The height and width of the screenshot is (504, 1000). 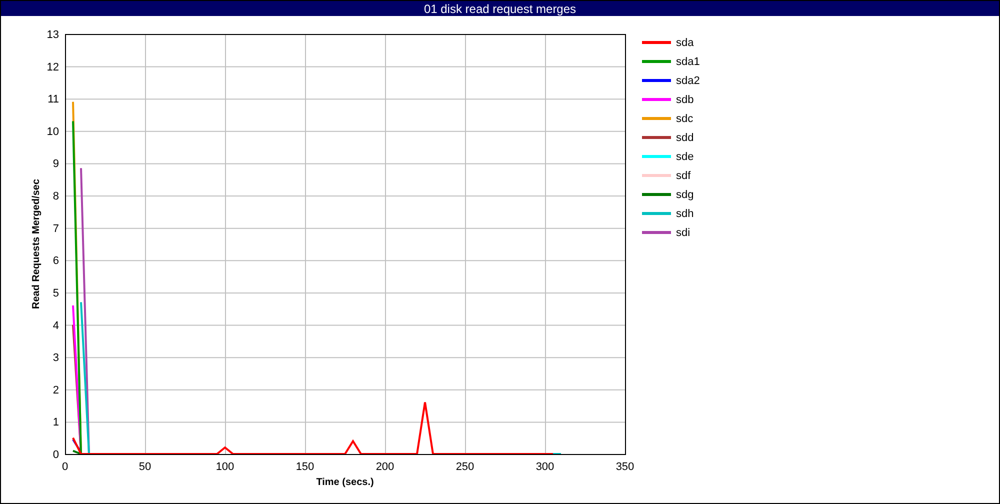 What do you see at coordinates (55, 261) in the screenshot?
I see `tick-label: 6` at bounding box center [55, 261].